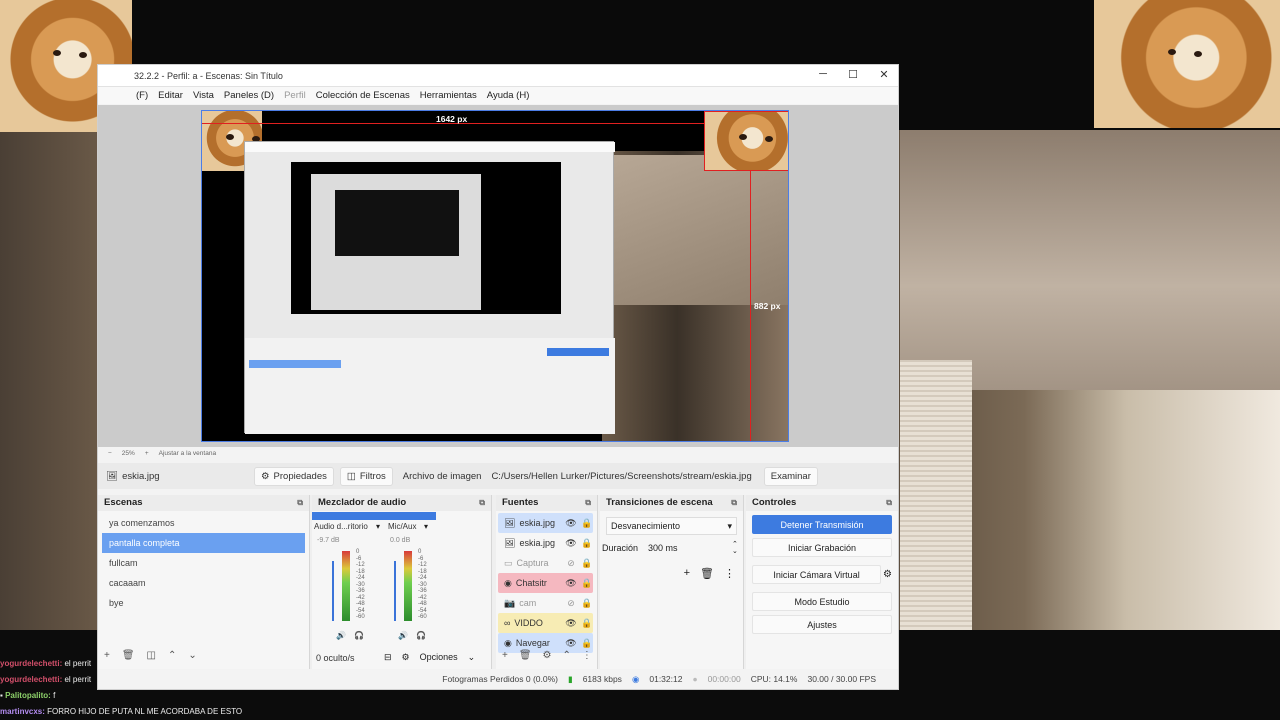 The width and height of the screenshot is (1280, 720). I want to click on menu-tools: Herramientas, so click(448, 95).